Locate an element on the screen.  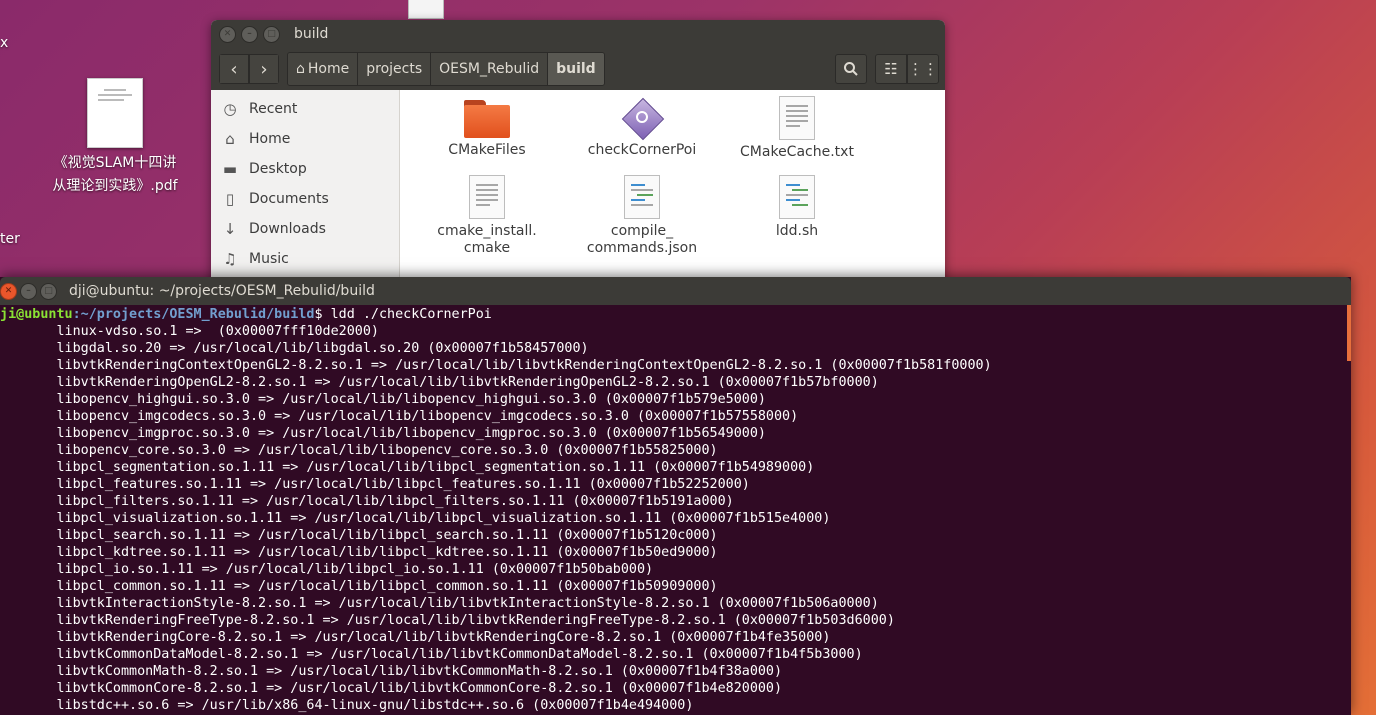
prompt-user: dji@ubuntu is located at coordinates (36, 314).